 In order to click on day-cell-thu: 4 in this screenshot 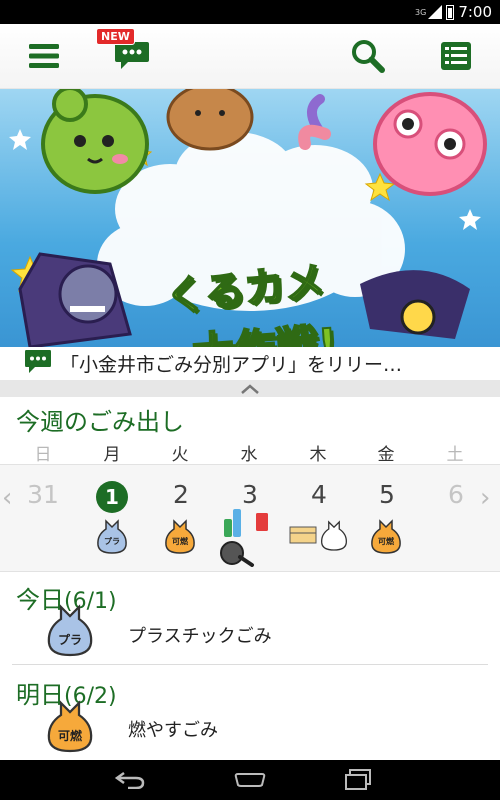, I will do `click(319, 494)`.